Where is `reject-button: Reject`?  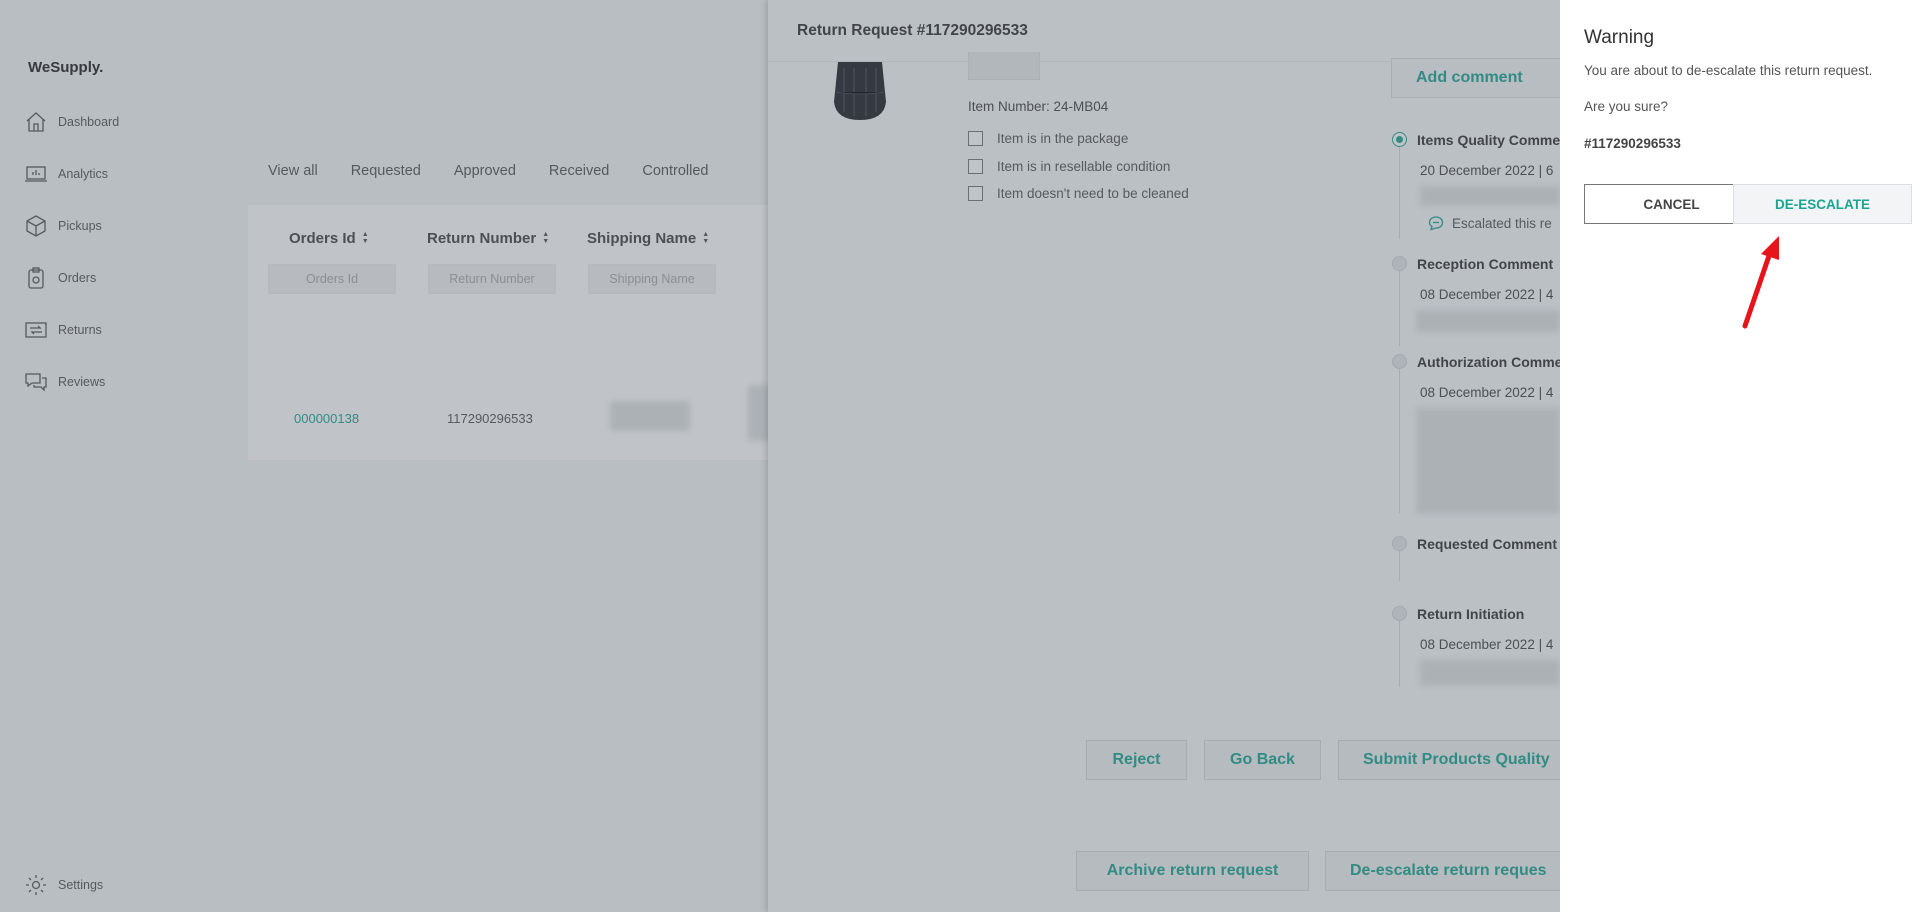
reject-button: Reject is located at coordinates (1136, 760).